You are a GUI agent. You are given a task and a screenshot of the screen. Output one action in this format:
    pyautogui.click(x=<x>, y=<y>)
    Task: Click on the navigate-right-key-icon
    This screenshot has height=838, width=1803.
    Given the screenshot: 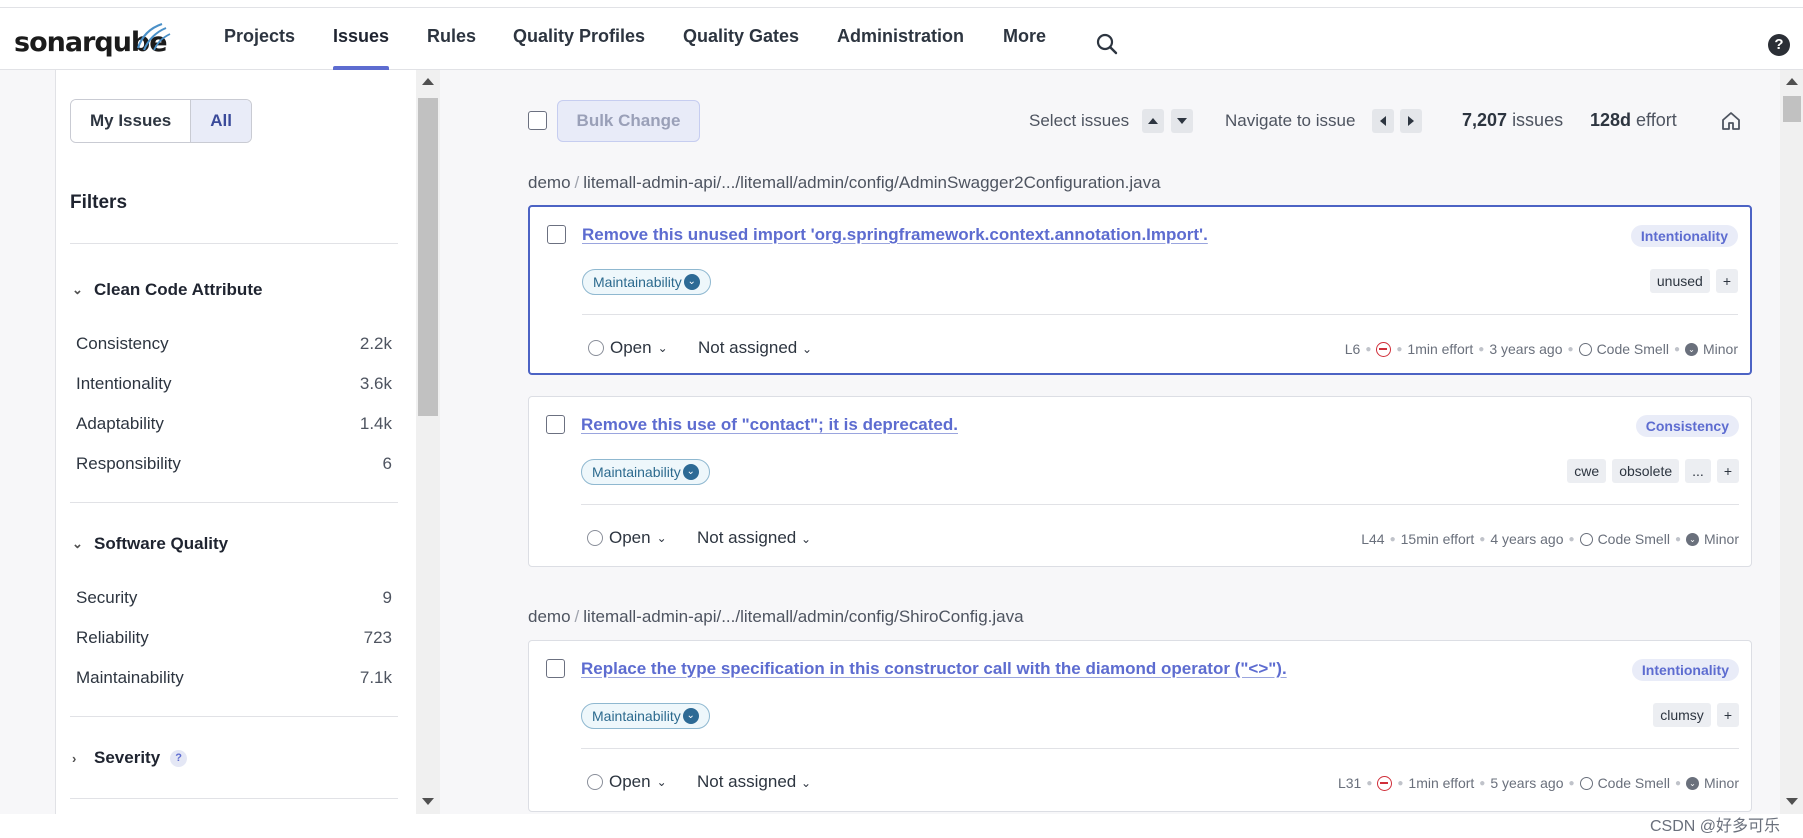 What is the action you would take?
    pyautogui.click(x=1411, y=121)
    